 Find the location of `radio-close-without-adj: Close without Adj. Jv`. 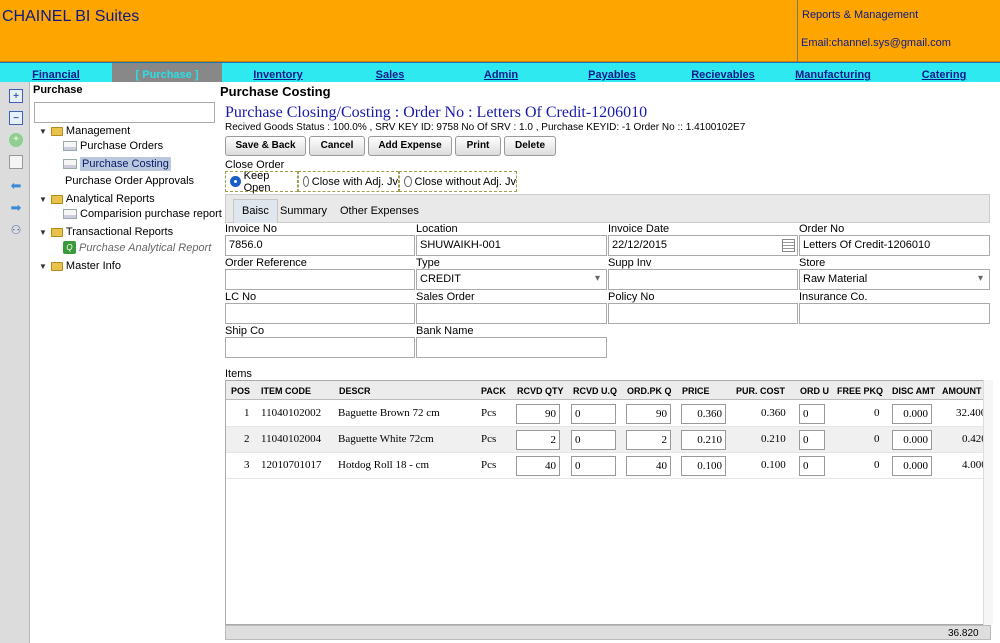

radio-close-without-adj: Close without Adj. Jv is located at coordinates (458, 181).